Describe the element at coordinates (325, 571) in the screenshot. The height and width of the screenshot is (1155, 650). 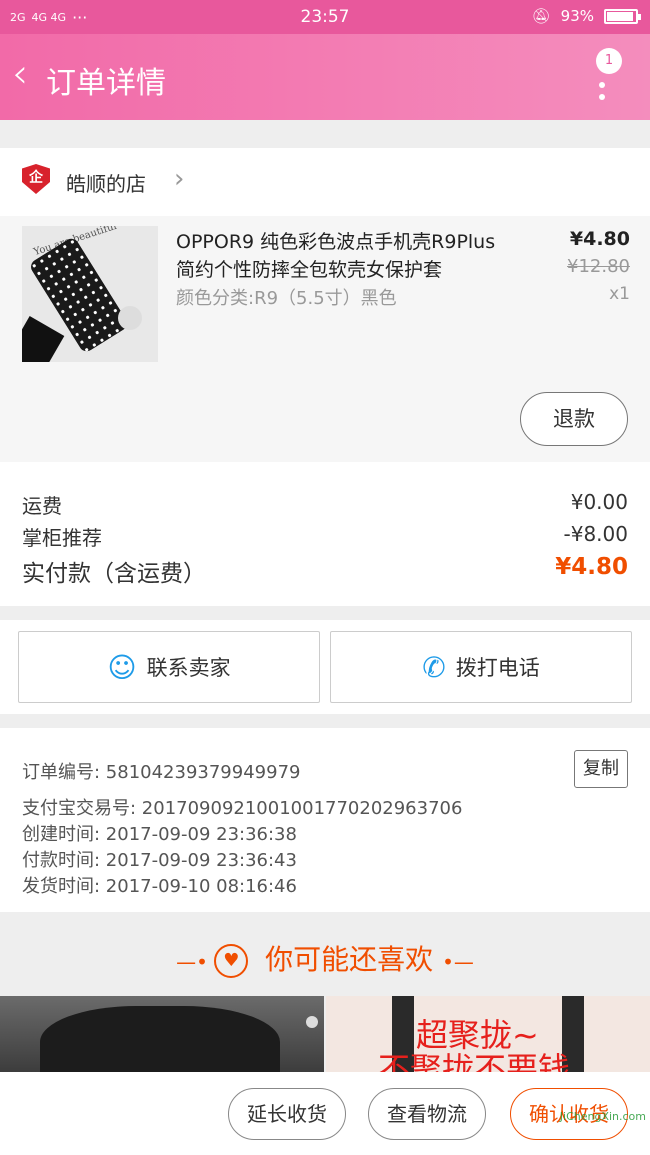
I see `total-row: 实付款（含运费） ¥4.80` at that location.